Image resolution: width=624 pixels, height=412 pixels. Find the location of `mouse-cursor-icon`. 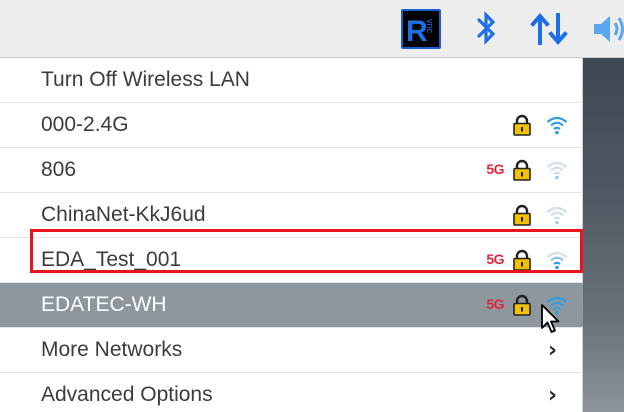

mouse-cursor-icon is located at coordinates (550, 318).